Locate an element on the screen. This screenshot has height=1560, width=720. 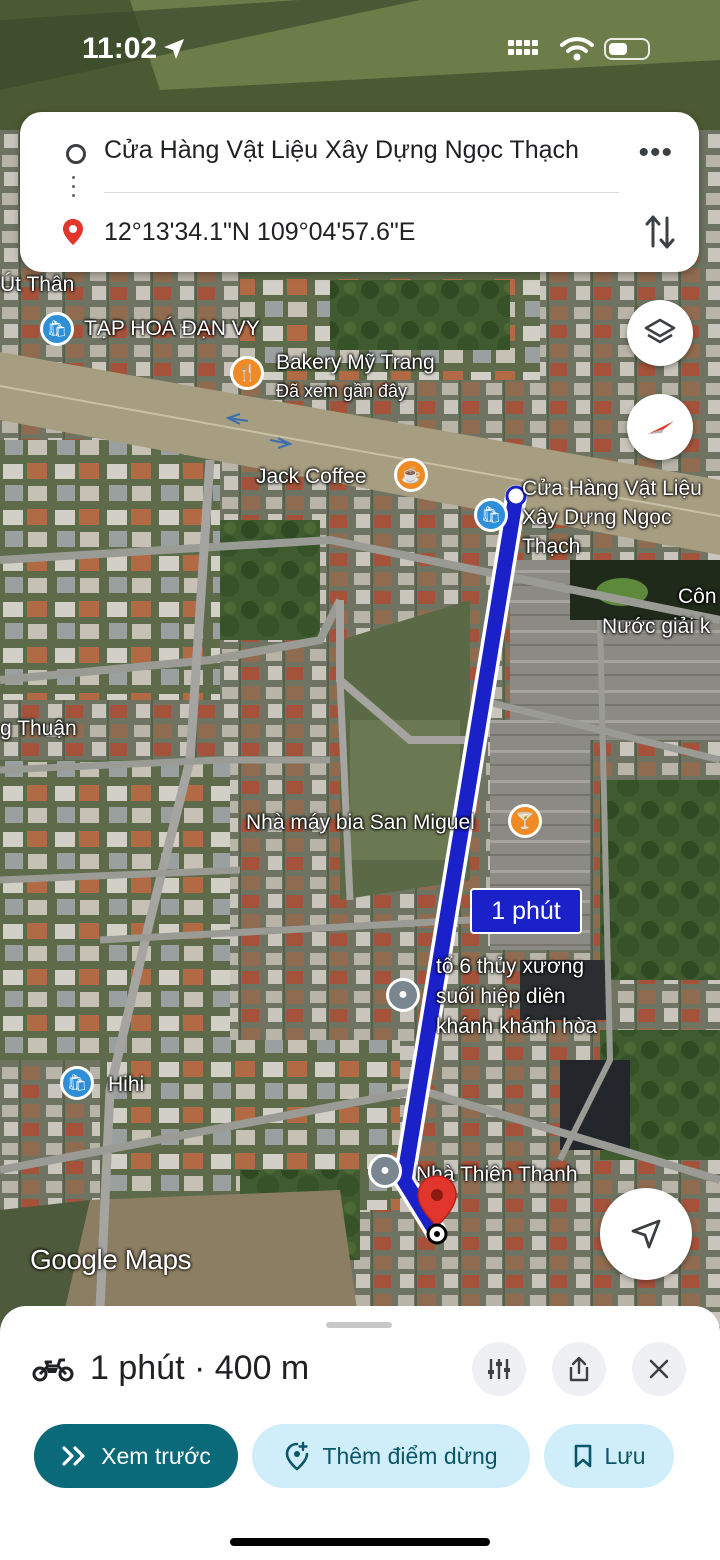
map-label-bakery: Bakery Mỹ Trang is located at coordinates (355, 362).